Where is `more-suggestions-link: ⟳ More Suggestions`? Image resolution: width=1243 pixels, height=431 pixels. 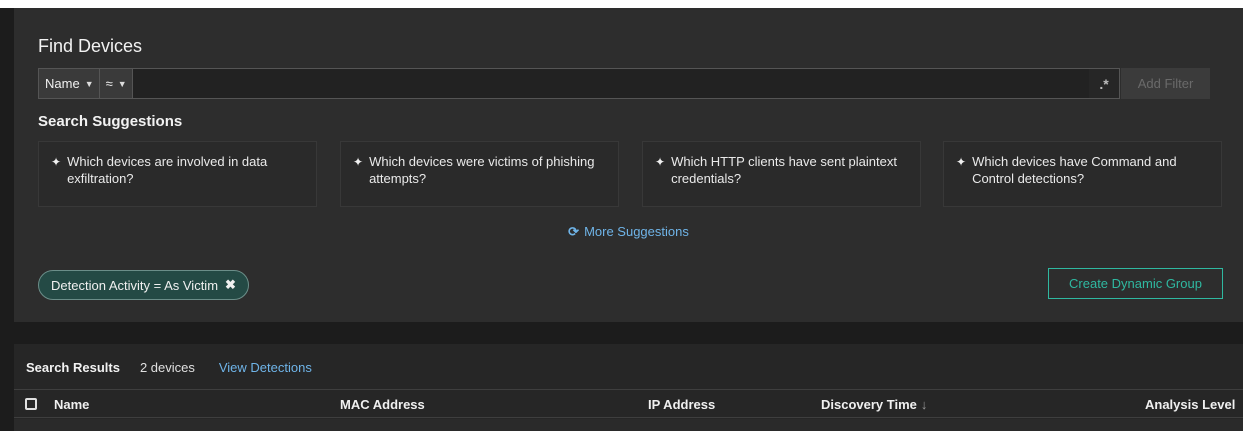
more-suggestions-link: ⟳ More Suggestions is located at coordinates (628, 232).